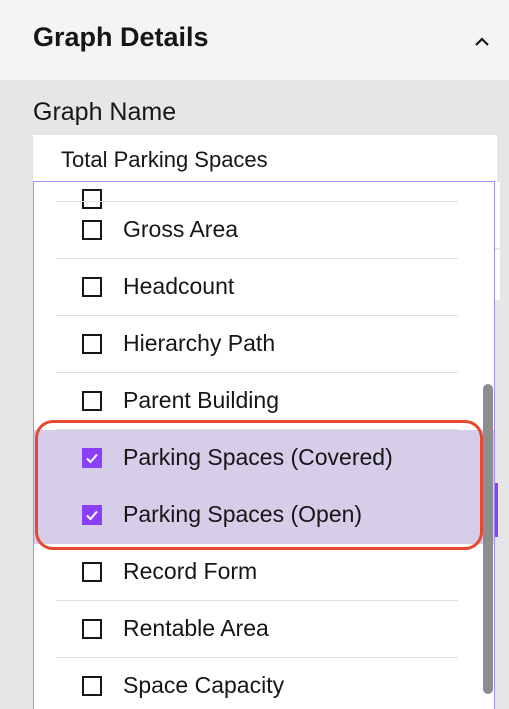 The height and width of the screenshot is (709, 509). Describe the element at coordinates (264, 195) in the screenshot. I see `dropdown-option-partial` at that location.